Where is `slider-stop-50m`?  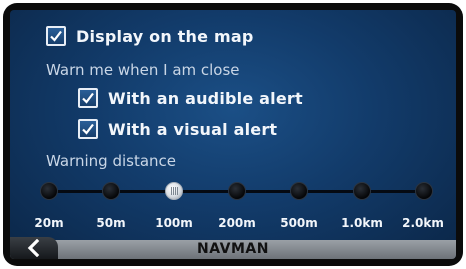
slider-stop-50m is located at coordinates (111, 191).